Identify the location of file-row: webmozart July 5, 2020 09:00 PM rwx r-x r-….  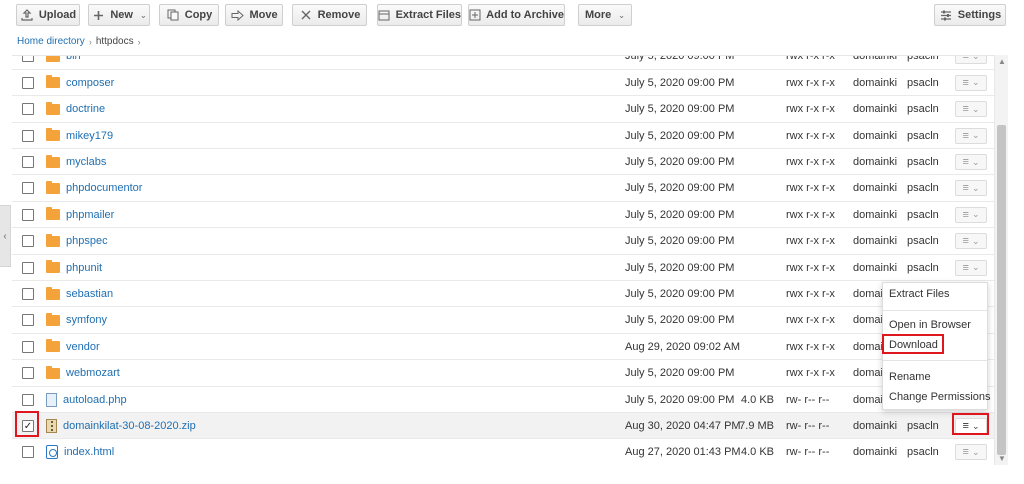
(504, 373).